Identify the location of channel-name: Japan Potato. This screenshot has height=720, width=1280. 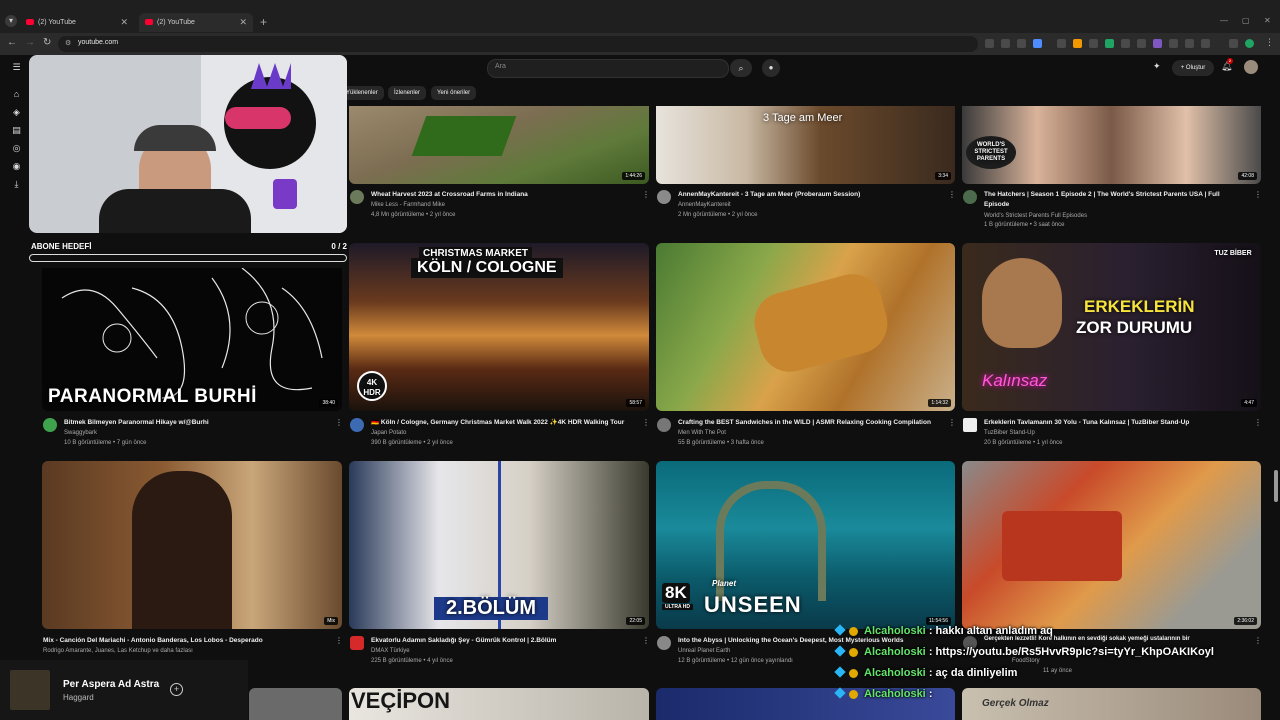
(388, 433).